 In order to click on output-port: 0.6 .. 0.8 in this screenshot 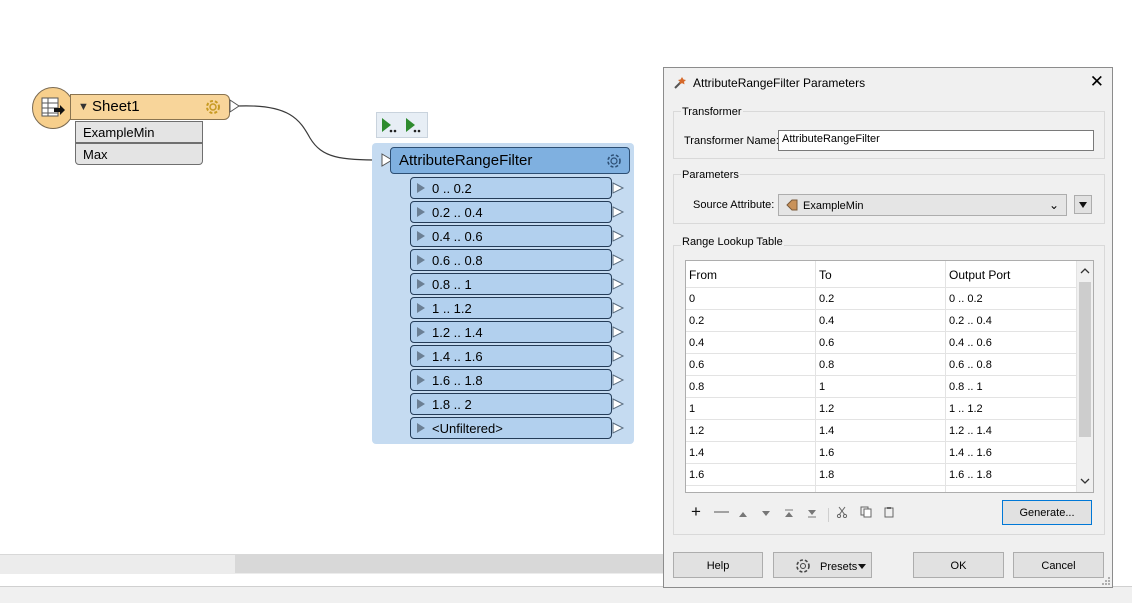, I will do `click(517, 260)`.